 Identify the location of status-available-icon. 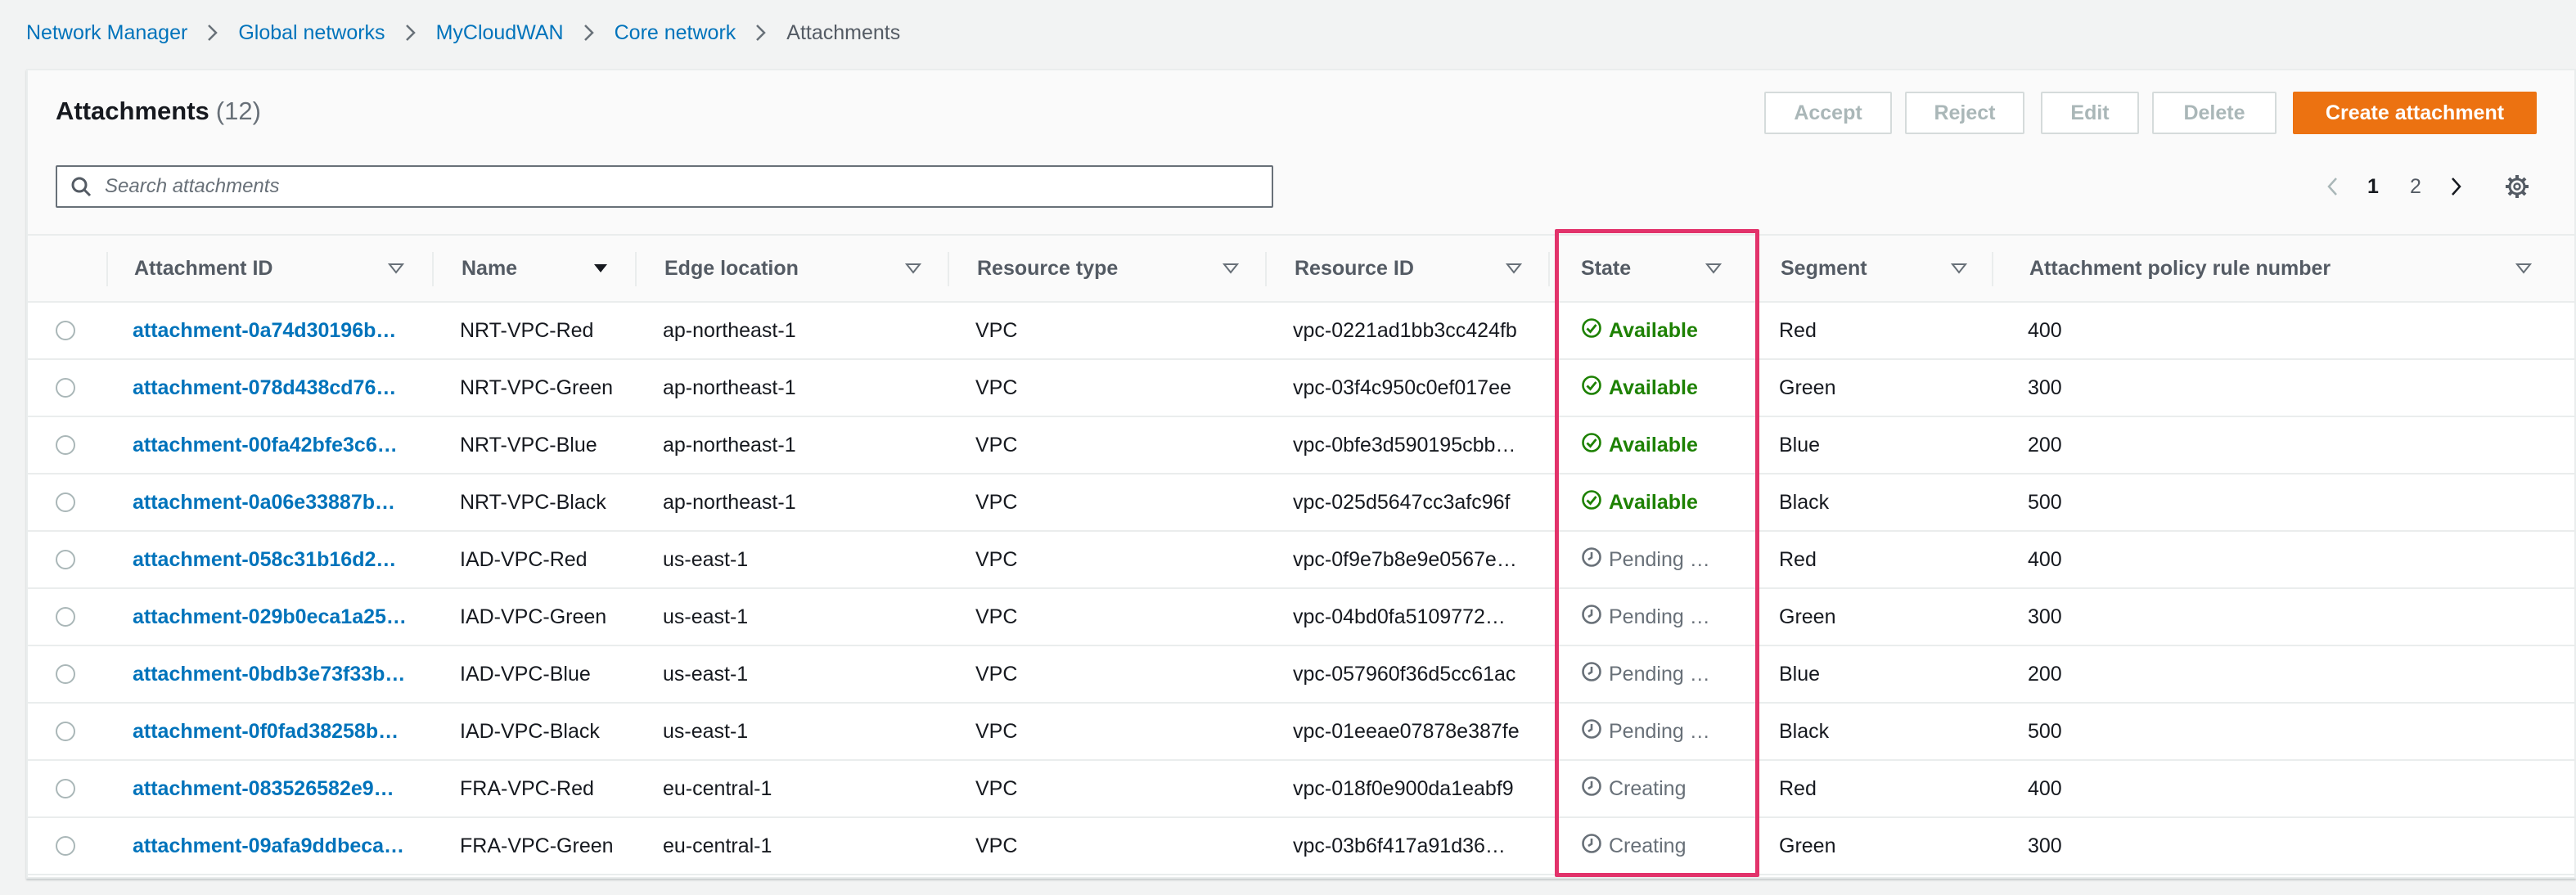
(1591, 502).